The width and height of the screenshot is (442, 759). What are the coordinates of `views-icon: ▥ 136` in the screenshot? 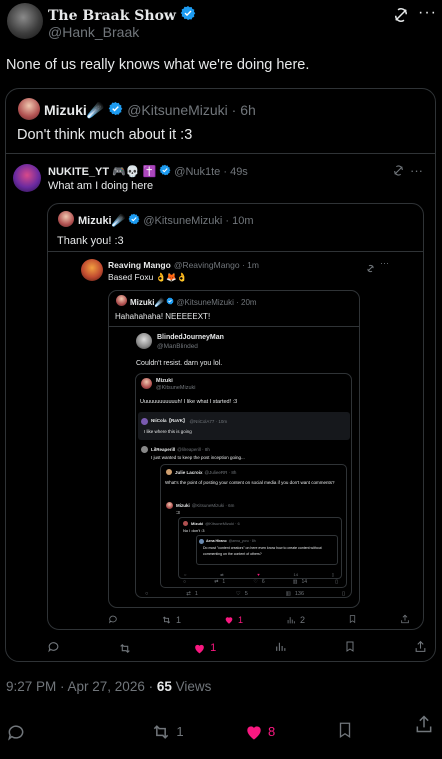 It's located at (295, 594).